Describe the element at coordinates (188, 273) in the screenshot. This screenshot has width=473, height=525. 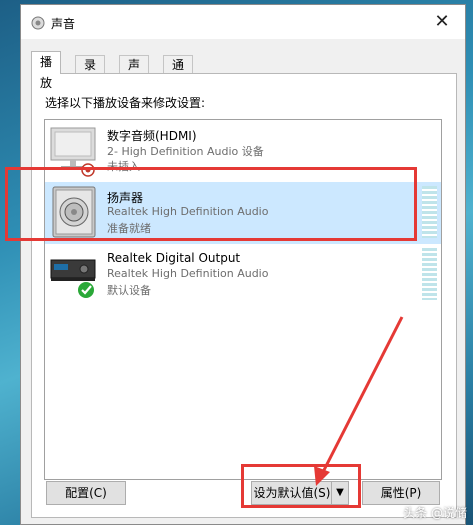
I see `device-description: Realtek High Definition Audio` at that location.